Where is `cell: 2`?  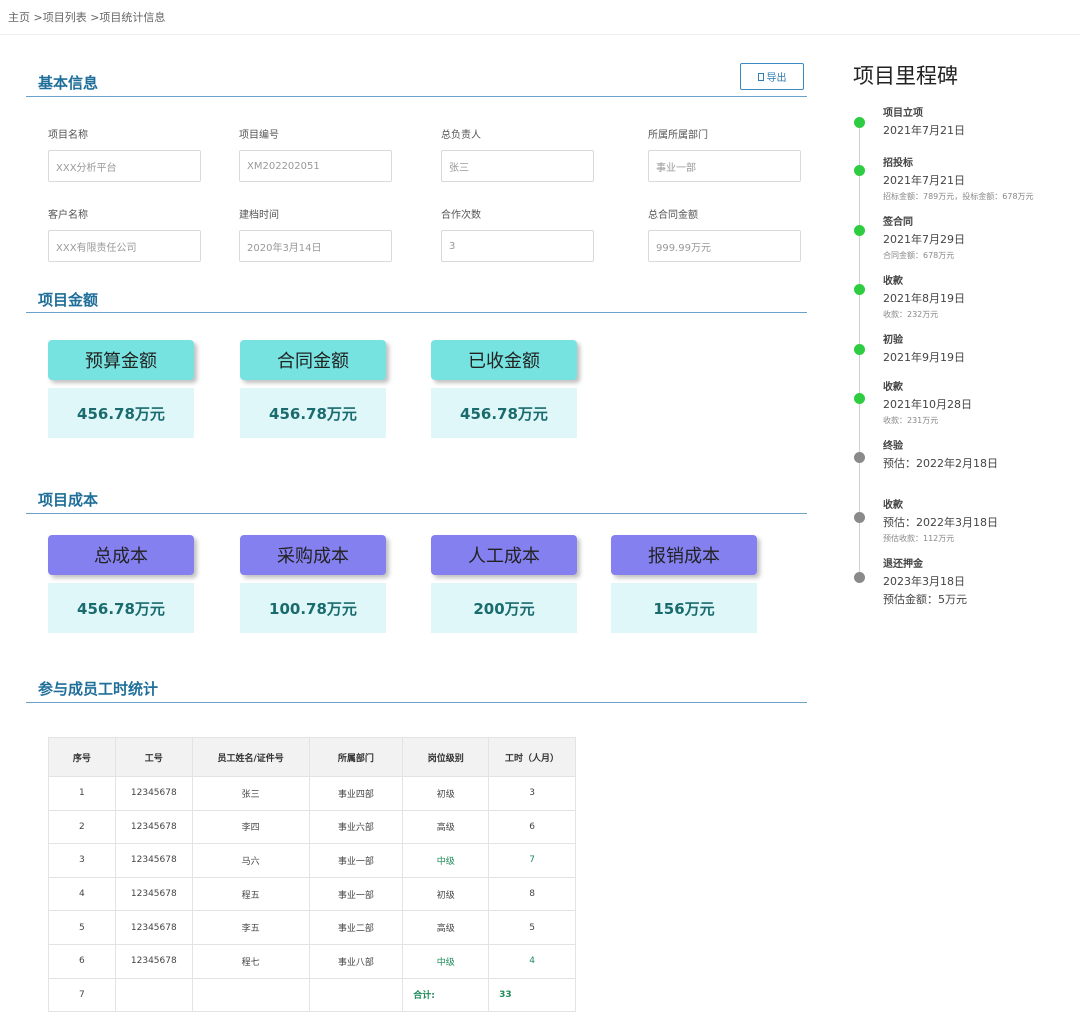
cell: 2 is located at coordinates (82, 827).